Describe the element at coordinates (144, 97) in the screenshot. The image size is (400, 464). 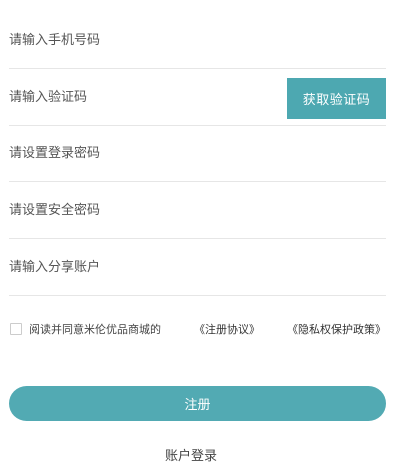
I see `verification-code-input` at that location.